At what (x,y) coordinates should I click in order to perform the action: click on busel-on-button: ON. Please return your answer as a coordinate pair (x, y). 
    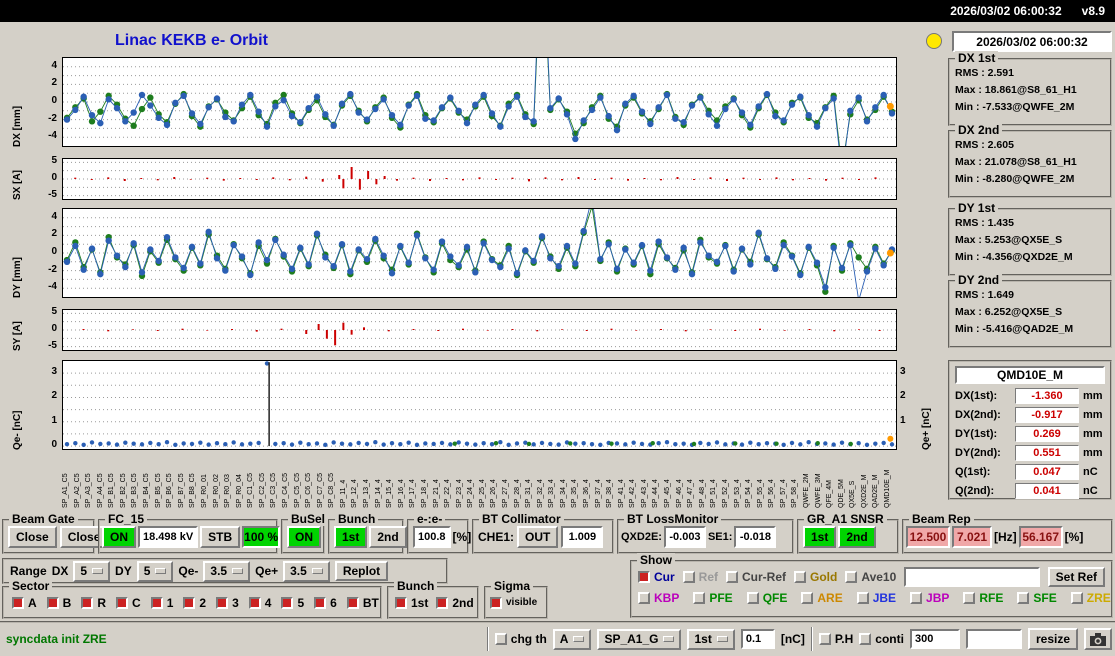
    Looking at the image, I should click on (304, 536).